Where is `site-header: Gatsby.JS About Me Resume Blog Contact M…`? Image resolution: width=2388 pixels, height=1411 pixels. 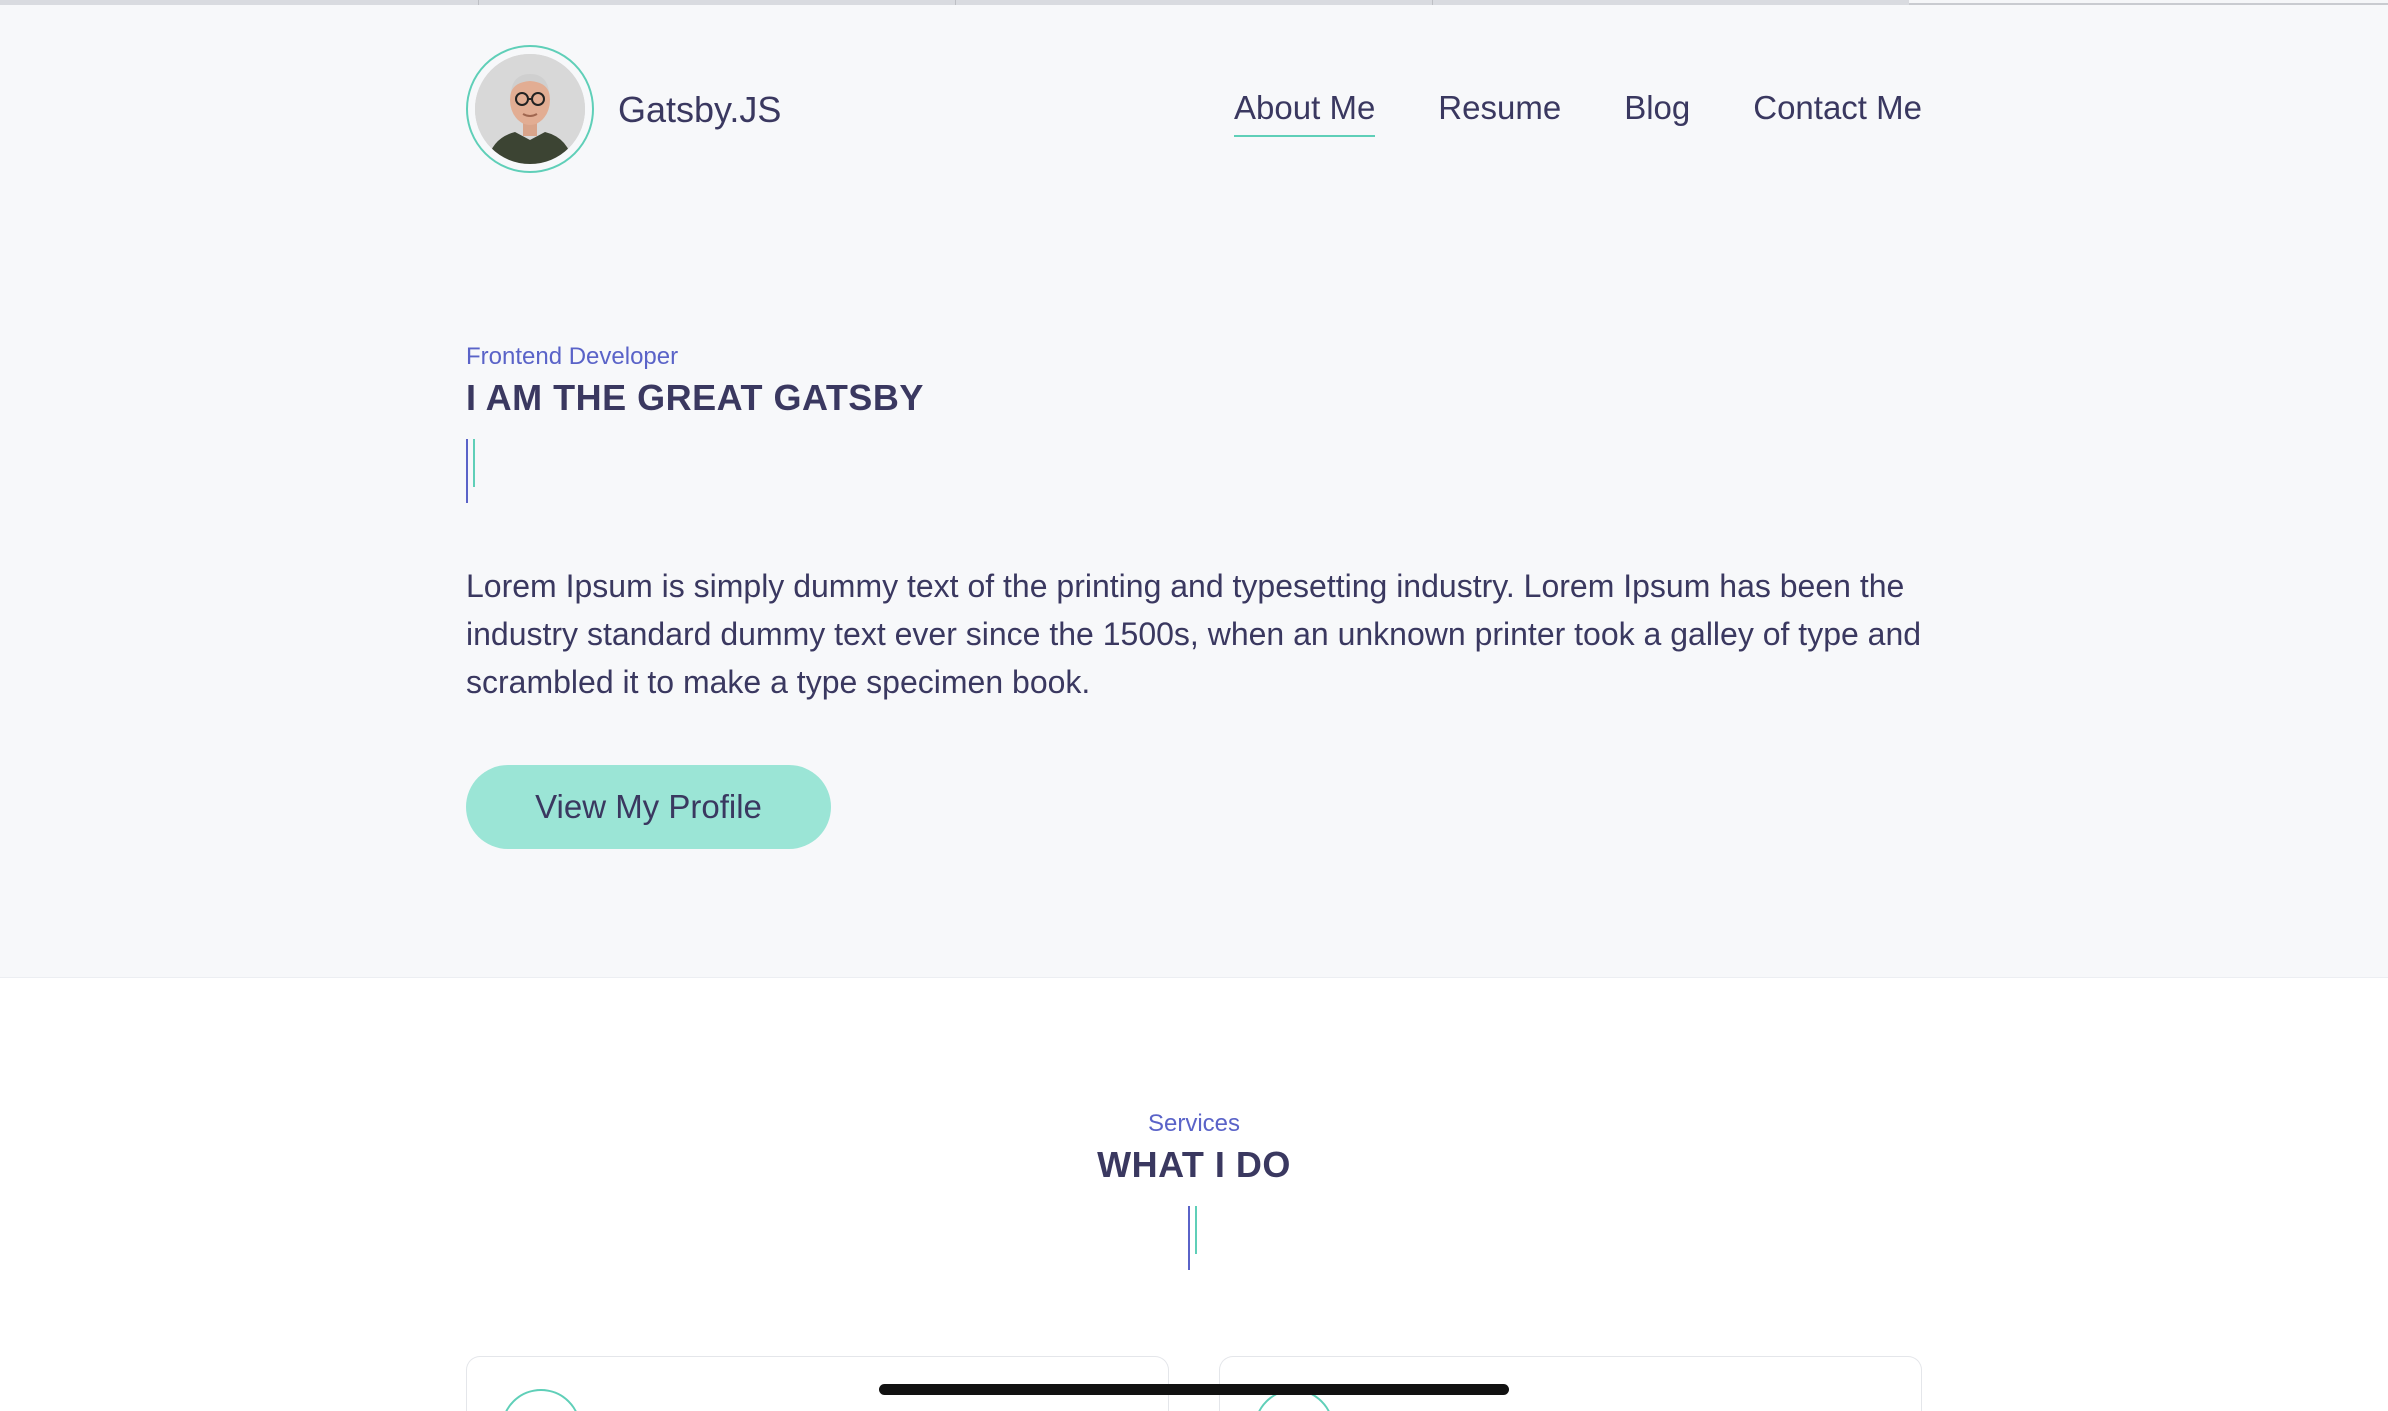
site-header: Gatsby.JS About Me Resume Blog Contact M… is located at coordinates (1194, 111).